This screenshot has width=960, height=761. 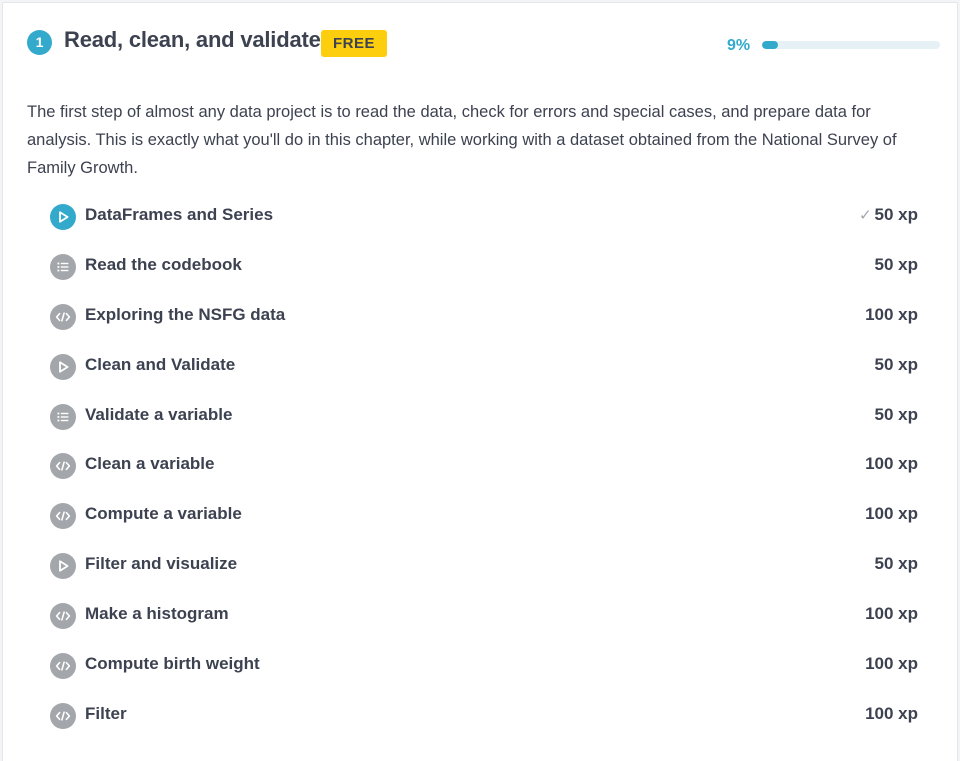 What do you see at coordinates (483, 666) in the screenshot?
I see `exercise-item: Compute birth weight 100 xp` at bounding box center [483, 666].